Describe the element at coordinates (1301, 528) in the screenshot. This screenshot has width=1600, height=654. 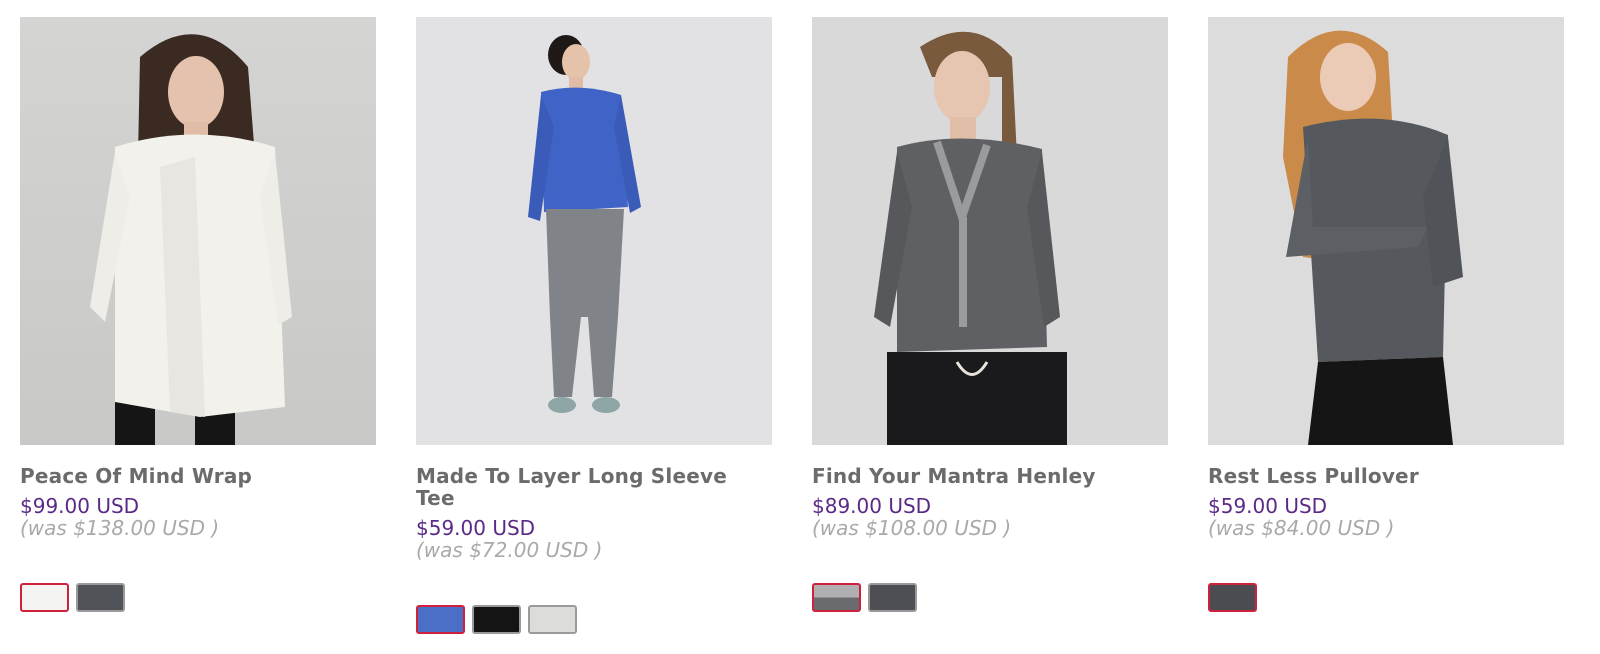
I see `product-was-price: (was $84.00 USD )` at that location.